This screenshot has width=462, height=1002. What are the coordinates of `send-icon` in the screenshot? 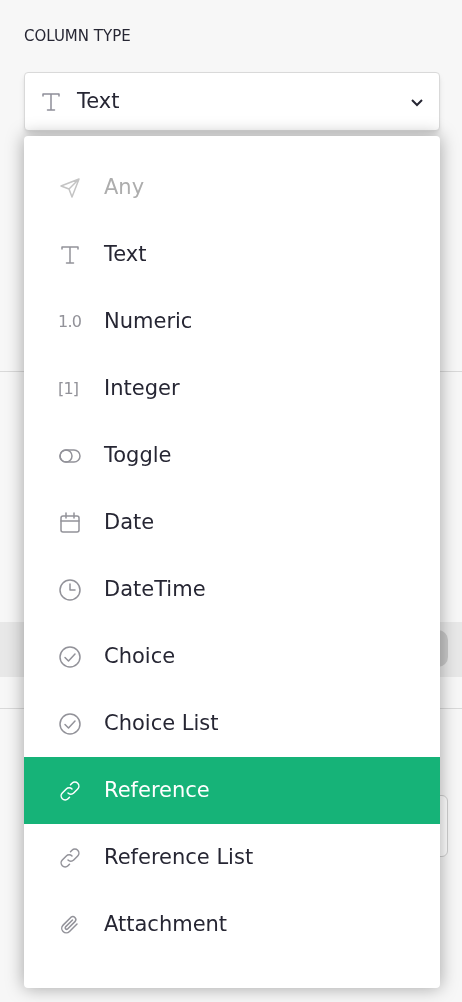 It's located at (70, 187).